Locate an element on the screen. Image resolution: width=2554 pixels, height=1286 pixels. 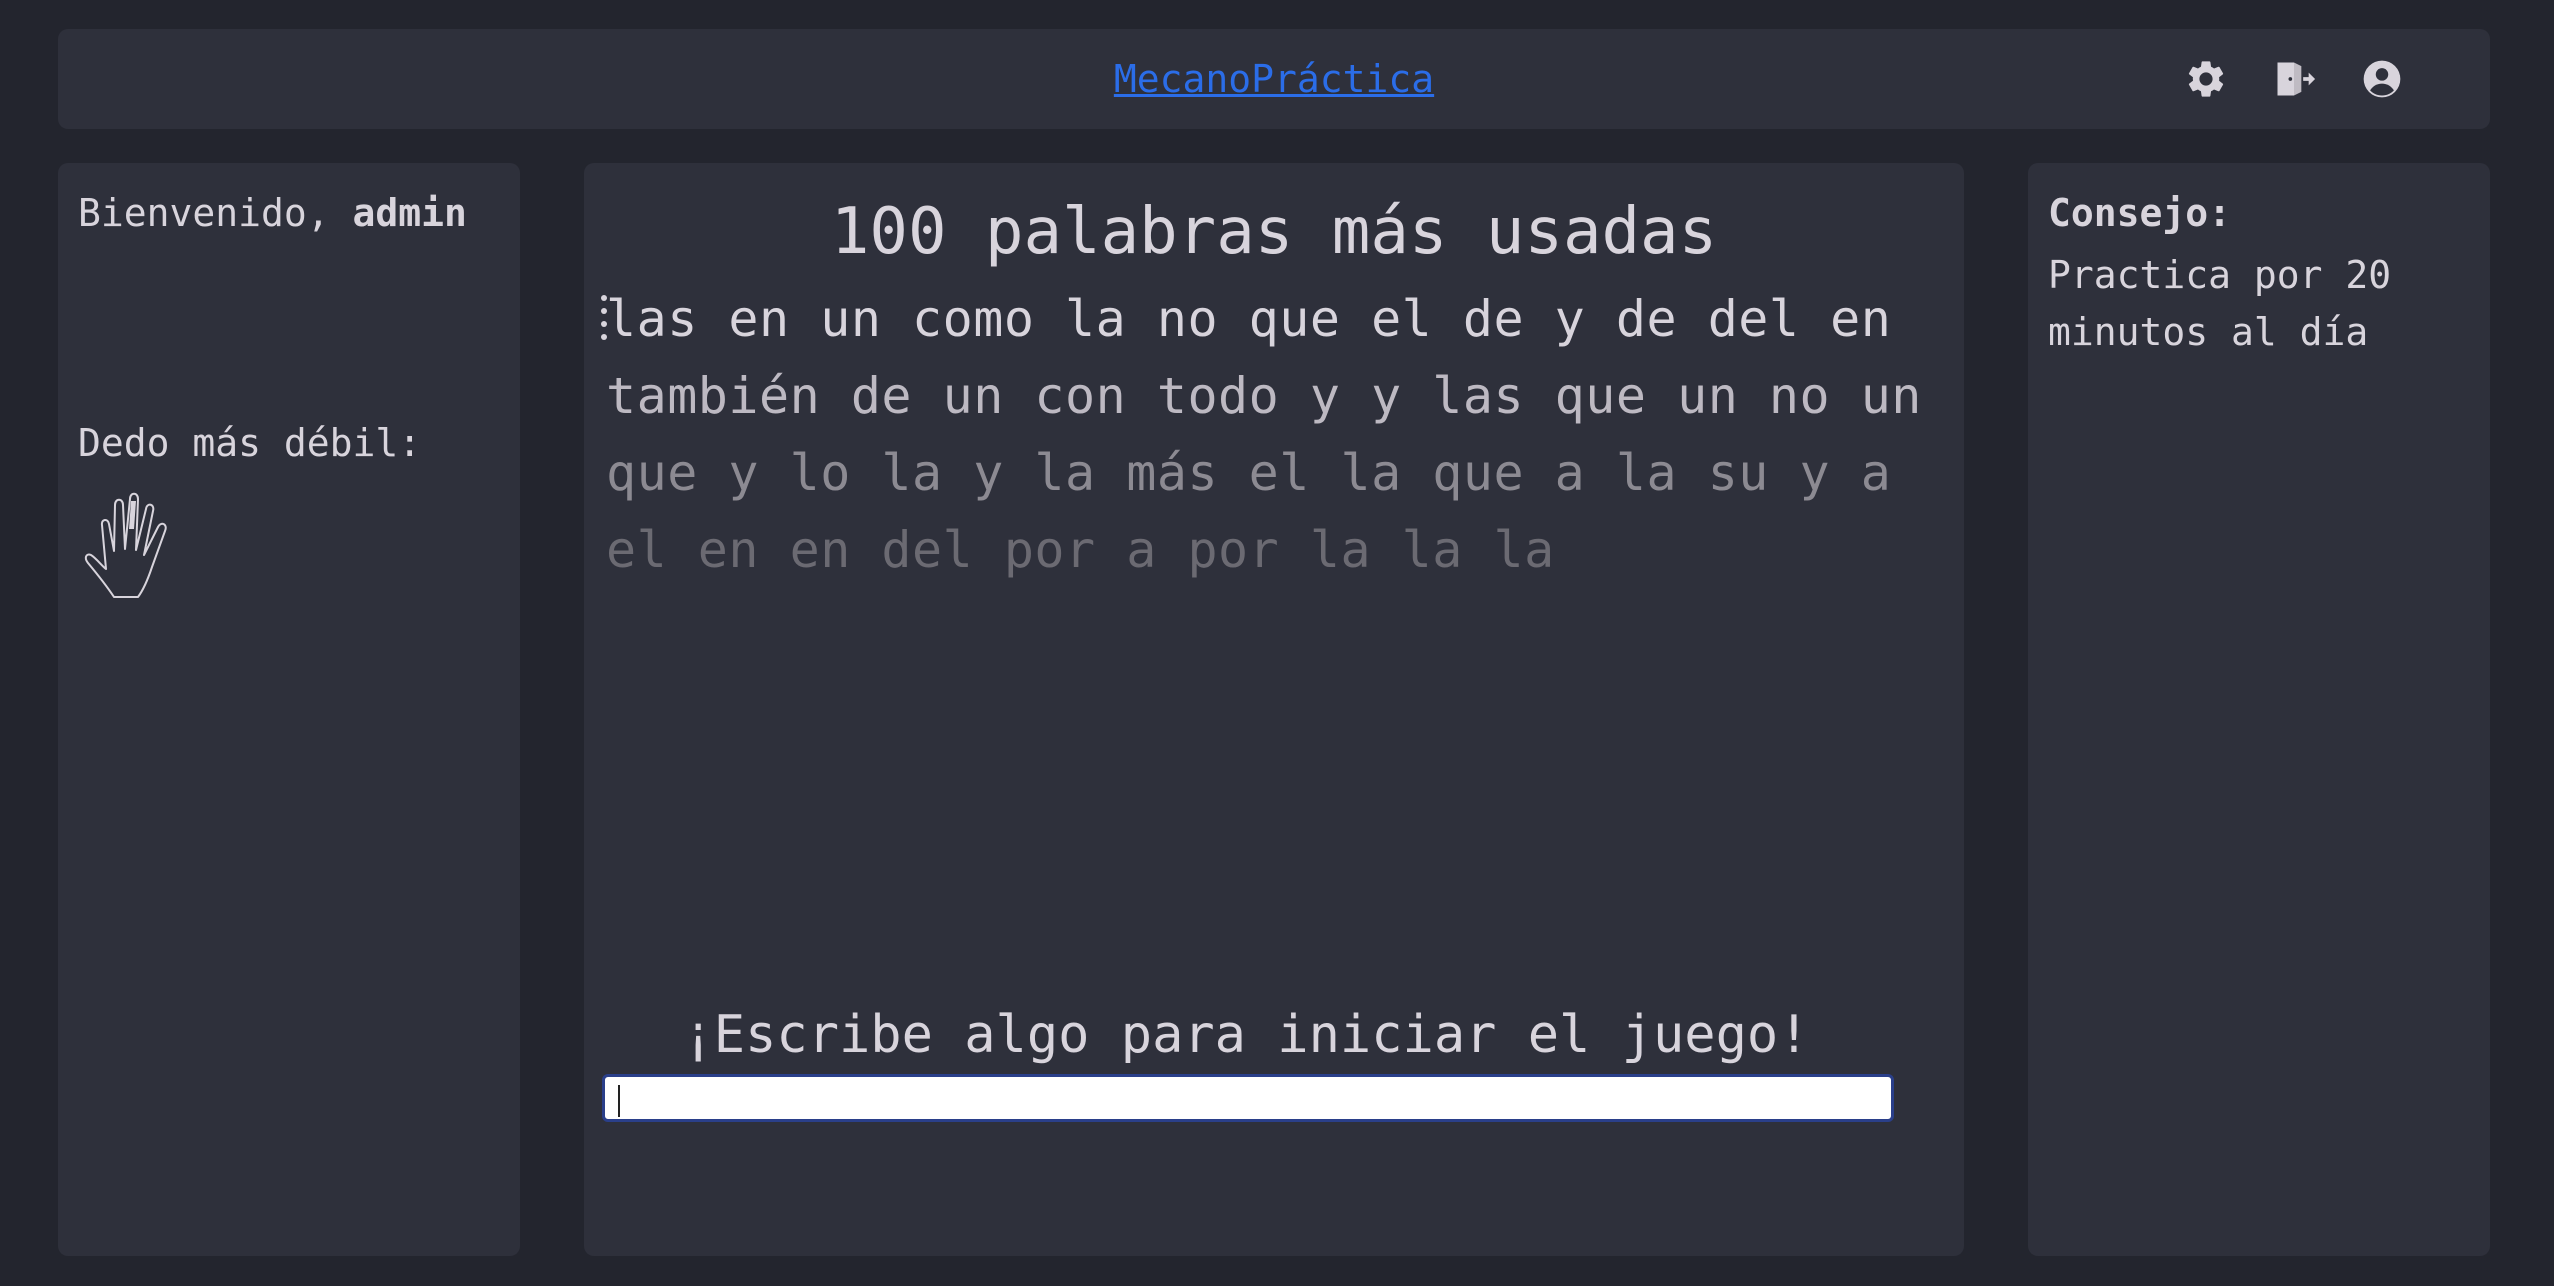
weak-finger-label: Dedo más débil: is located at coordinates (250, 443).